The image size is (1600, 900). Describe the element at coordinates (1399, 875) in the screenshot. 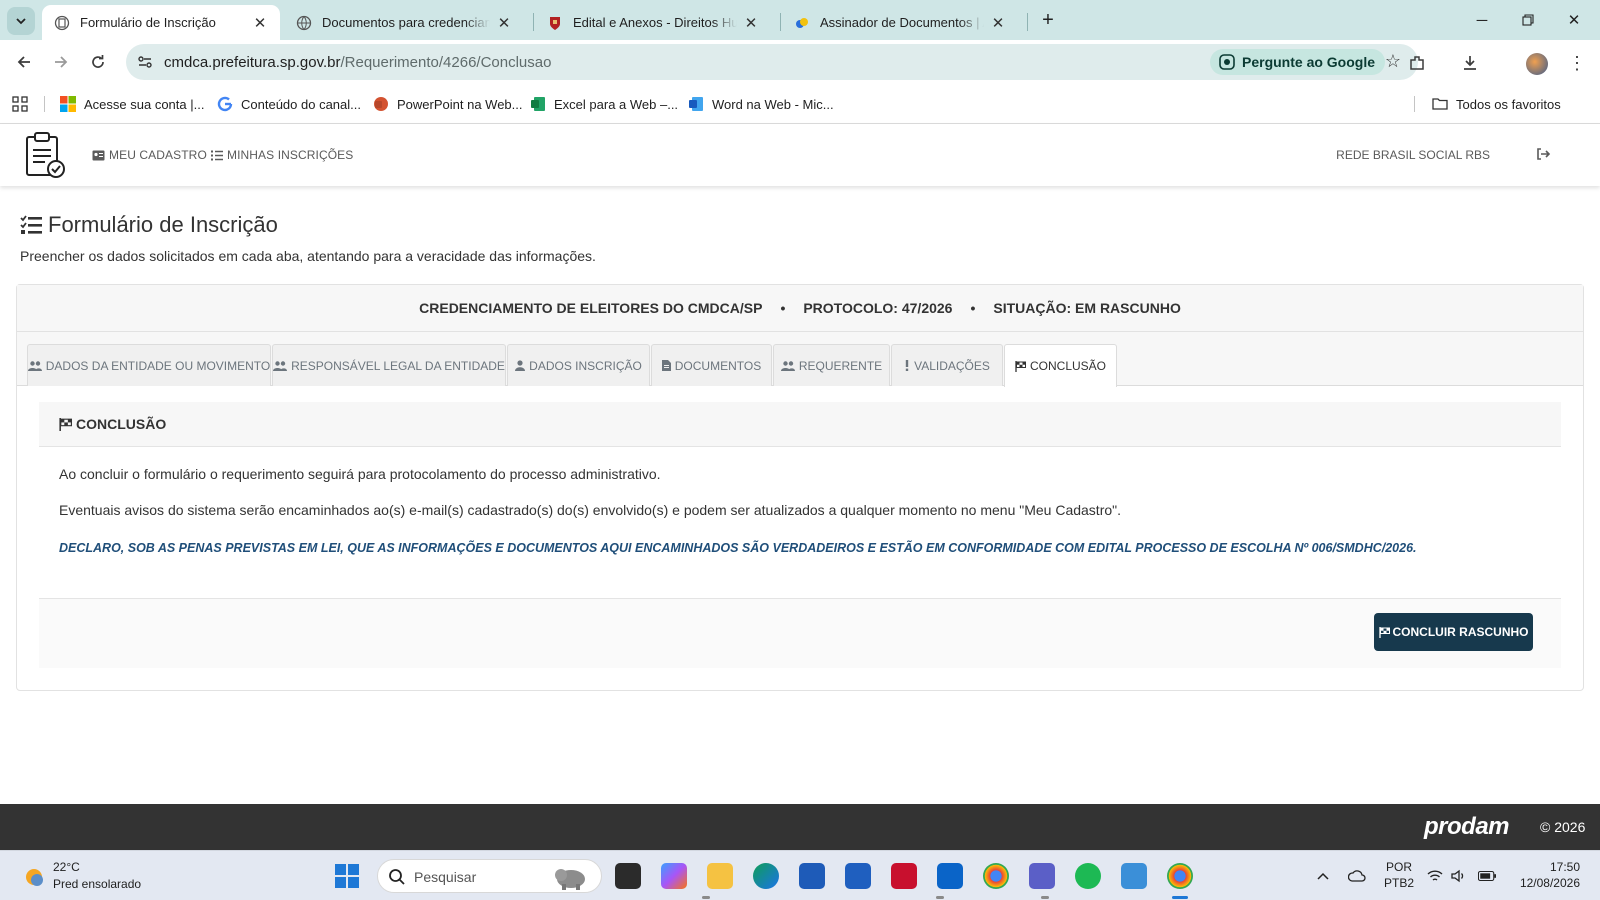

I see `language-indicator: POR PTB2` at that location.